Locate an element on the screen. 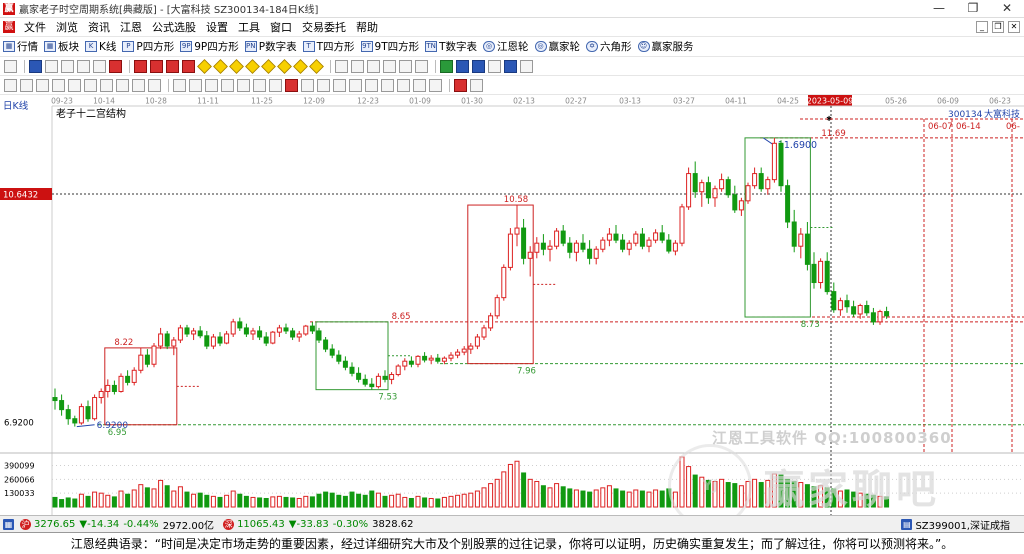  toolbar-button: P P四方形 is located at coordinates (148, 46).